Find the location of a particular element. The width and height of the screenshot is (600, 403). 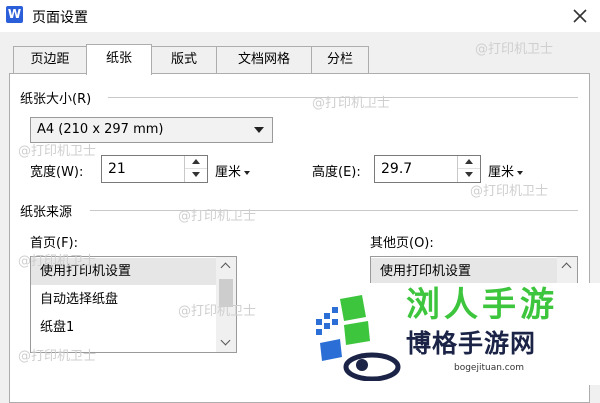

width-label: 宽度(W): is located at coordinates (57, 172).